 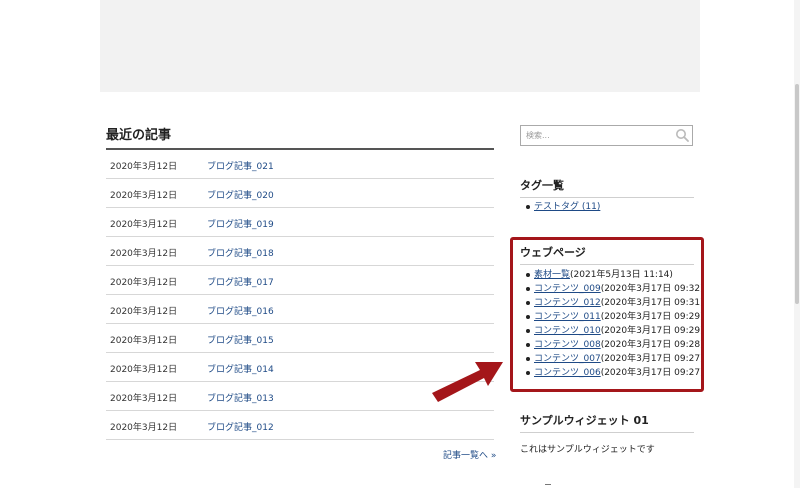 I want to click on list-item: 2020年3月12日 ブログ記事_015, so click(x=300, y=338).